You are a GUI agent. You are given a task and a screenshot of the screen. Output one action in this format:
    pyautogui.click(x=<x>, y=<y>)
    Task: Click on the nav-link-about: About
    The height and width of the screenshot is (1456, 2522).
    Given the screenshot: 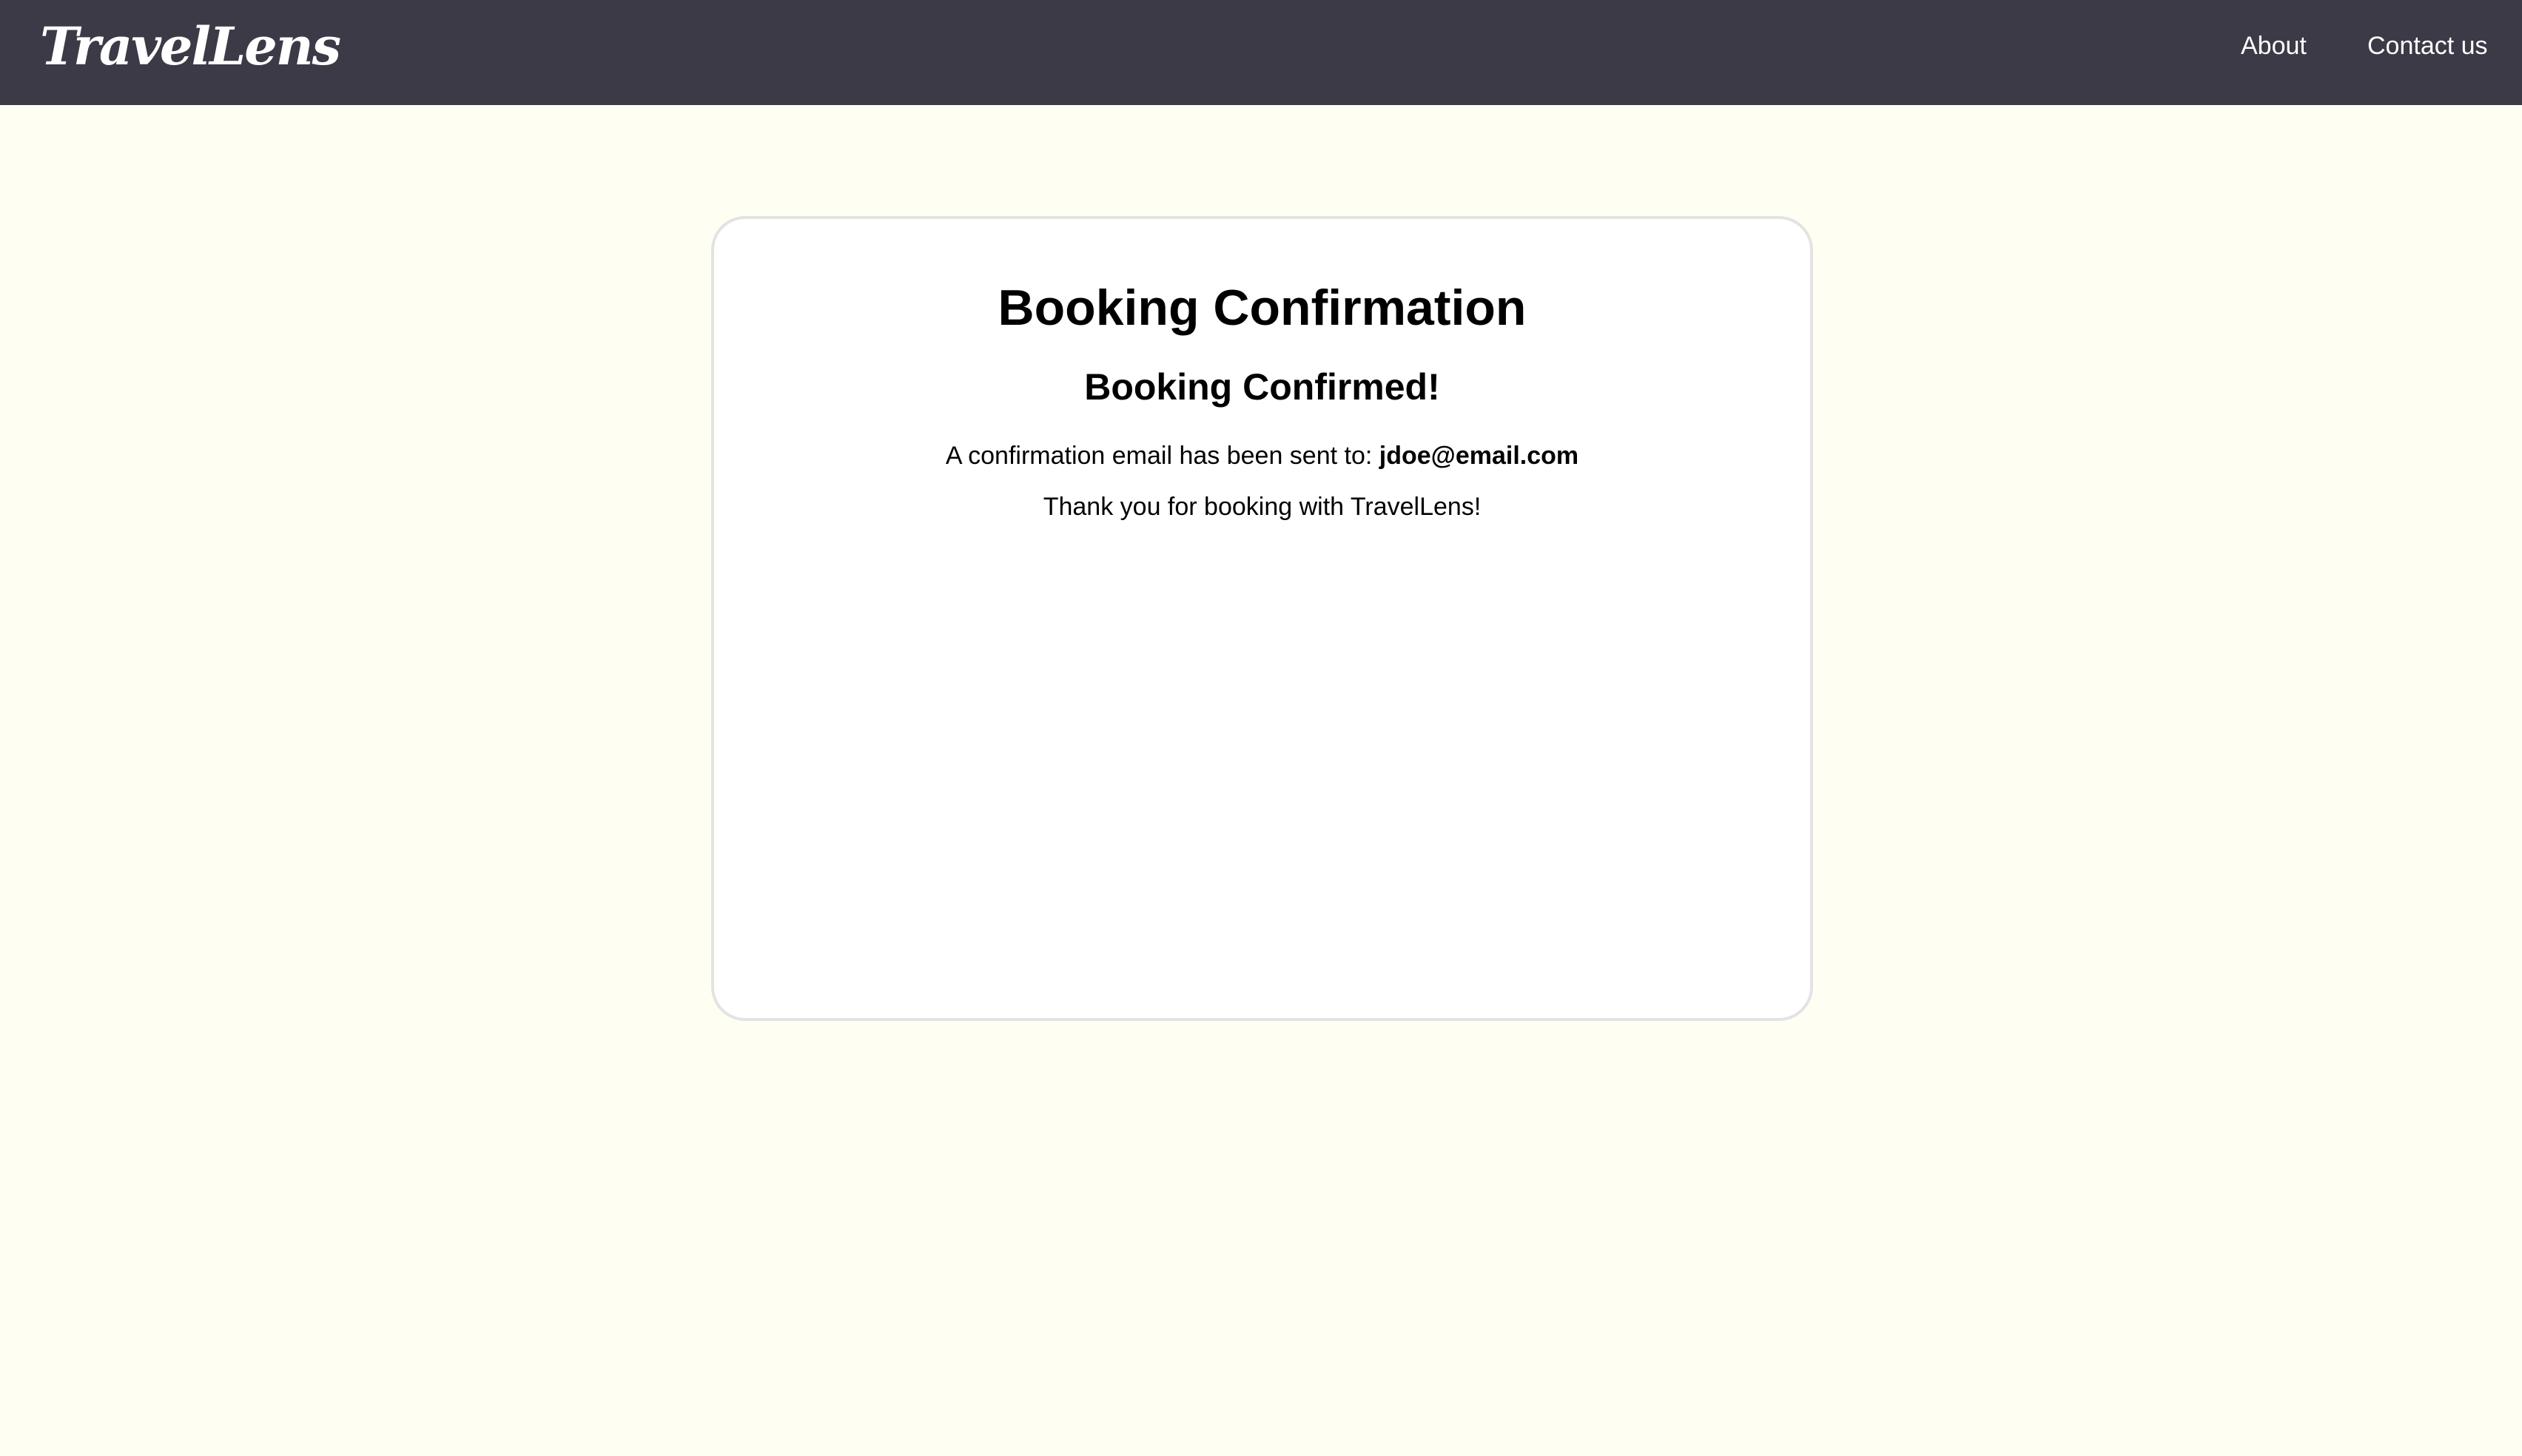 What is the action you would take?
    pyautogui.click(x=2274, y=46)
    